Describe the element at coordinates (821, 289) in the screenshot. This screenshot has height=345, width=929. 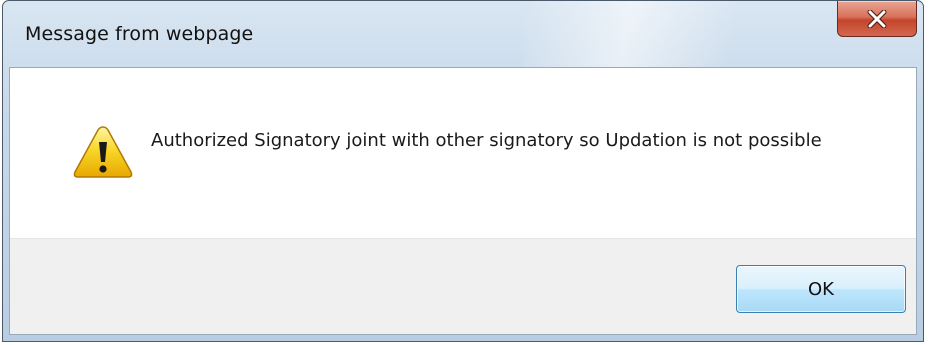
I see `ok-button: OK` at that location.